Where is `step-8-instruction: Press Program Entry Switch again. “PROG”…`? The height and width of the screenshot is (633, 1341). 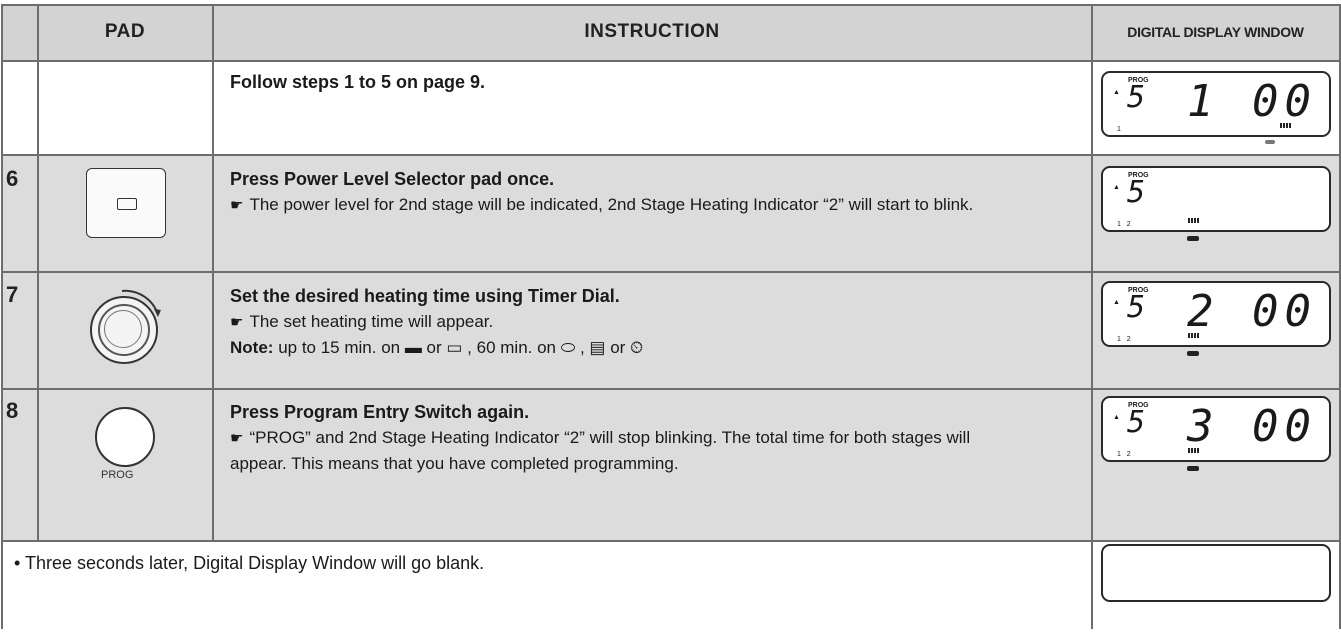
step-8-instruction: Press Program Entry Switch again. “PROG”… is located at coordinates (650, 438).